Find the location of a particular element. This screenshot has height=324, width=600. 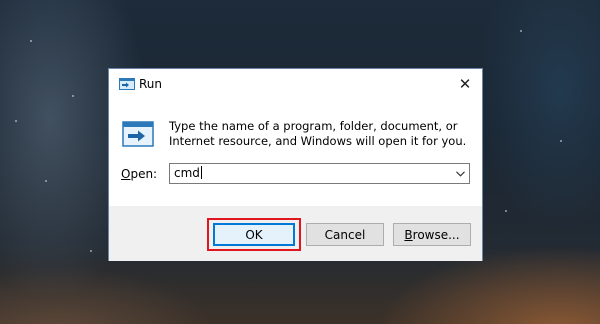

cancel-button-label: Cancel is located at coordinates (345, 234).